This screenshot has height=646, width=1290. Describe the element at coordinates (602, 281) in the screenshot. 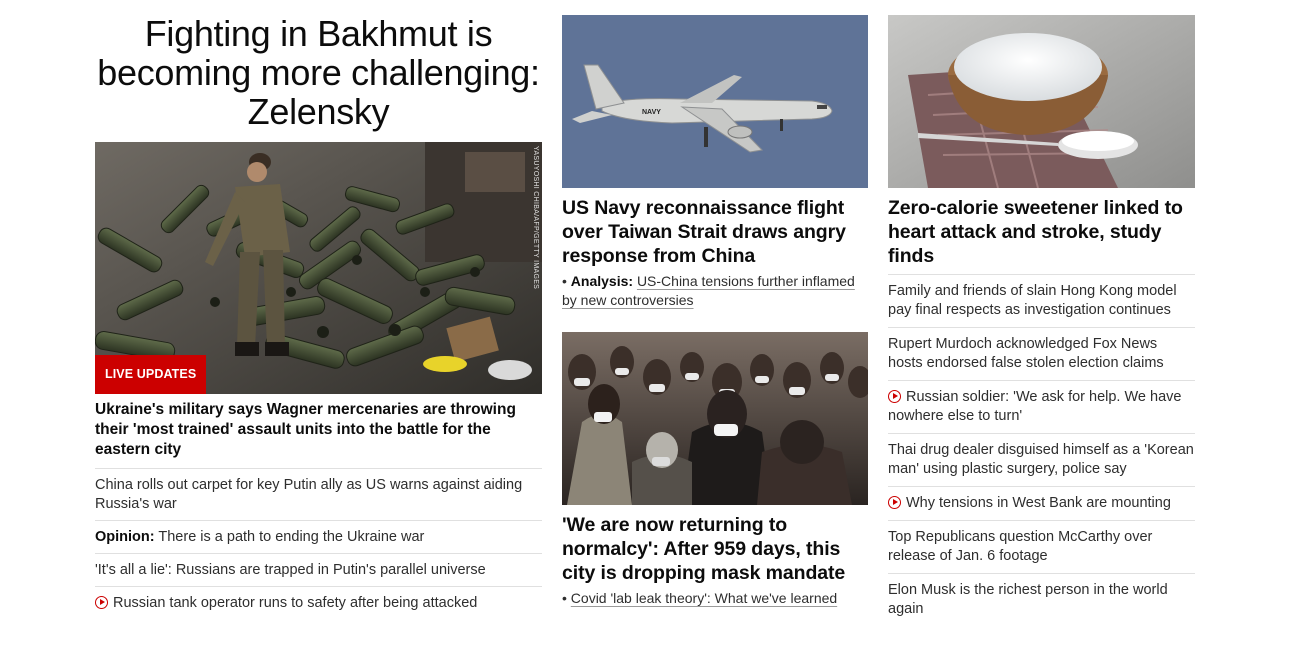

I see `analysis-label: Analysis:` at that location.